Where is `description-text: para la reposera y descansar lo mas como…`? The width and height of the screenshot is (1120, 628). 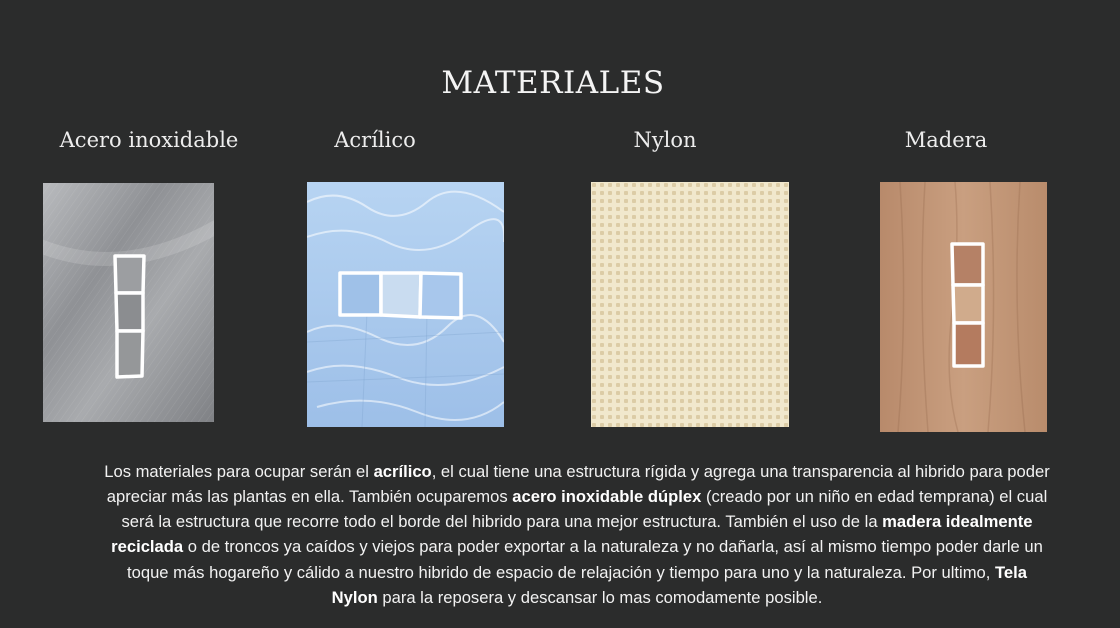 description-text: para la reposera y descansar lo mas como… is located at coordinates (600, 598).